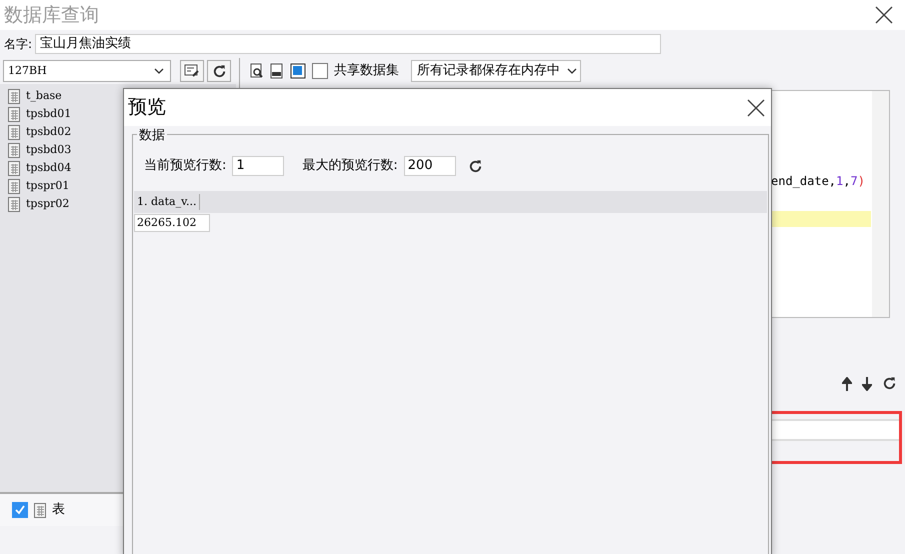  What do you see at coordinates (44, 96) in the screenshot?
I see `table-name: t_base` at bounding box center [44, 96].